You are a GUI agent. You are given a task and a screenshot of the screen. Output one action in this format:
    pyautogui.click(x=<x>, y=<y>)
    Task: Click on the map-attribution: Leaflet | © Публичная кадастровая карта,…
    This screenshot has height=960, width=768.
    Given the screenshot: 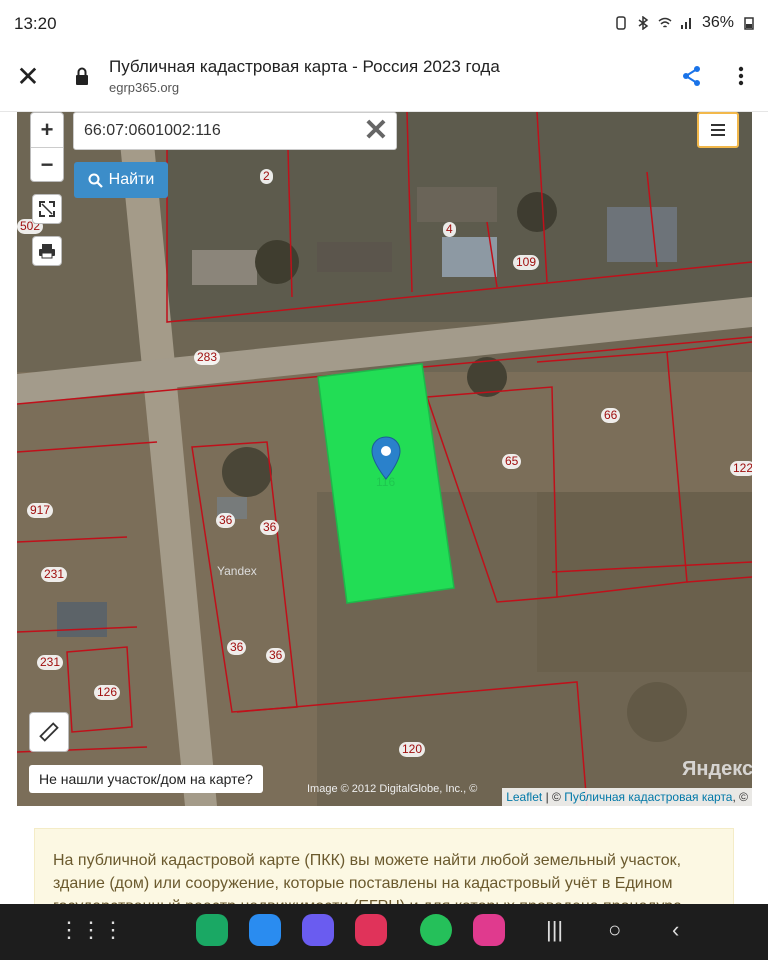 What is the action you would take?
    pyautogui.click(x=627, y=797)
    